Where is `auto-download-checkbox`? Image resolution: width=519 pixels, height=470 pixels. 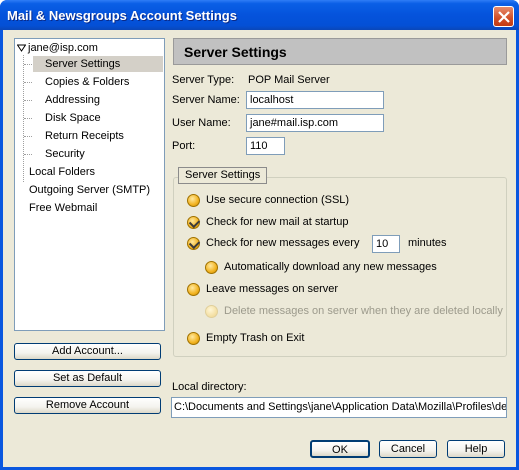 auto-download-checkbox is located at coordinates (211, 267).